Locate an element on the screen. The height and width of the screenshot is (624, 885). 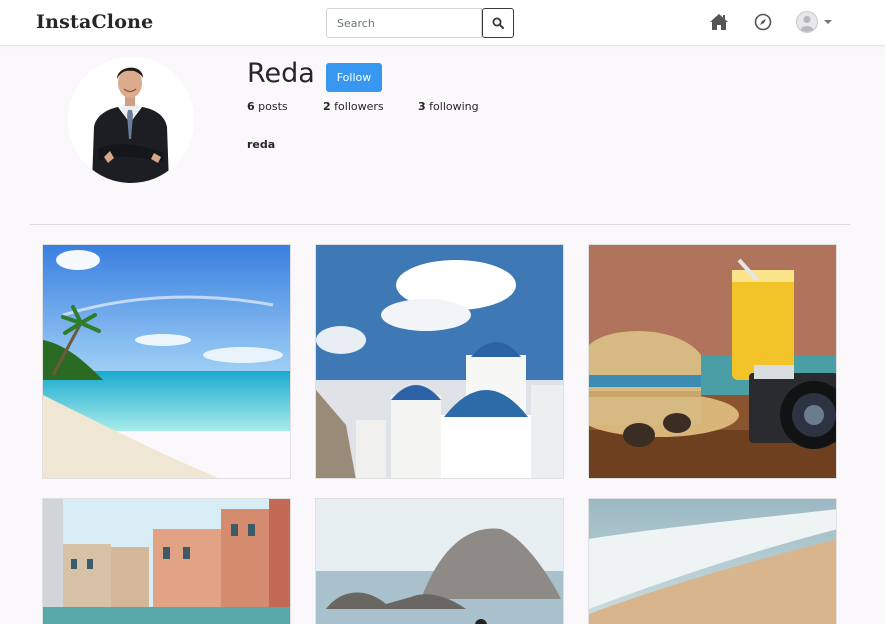
post-tropical-beach is located at coordinates (166, 361).